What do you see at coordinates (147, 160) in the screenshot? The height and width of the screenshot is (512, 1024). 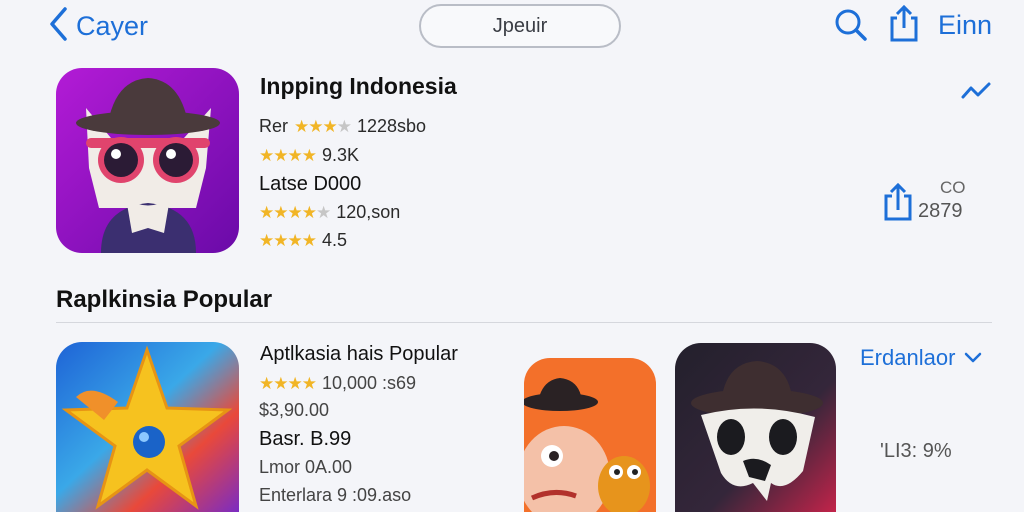 I see `featured-app-icon` at bounding box center [147, 160].